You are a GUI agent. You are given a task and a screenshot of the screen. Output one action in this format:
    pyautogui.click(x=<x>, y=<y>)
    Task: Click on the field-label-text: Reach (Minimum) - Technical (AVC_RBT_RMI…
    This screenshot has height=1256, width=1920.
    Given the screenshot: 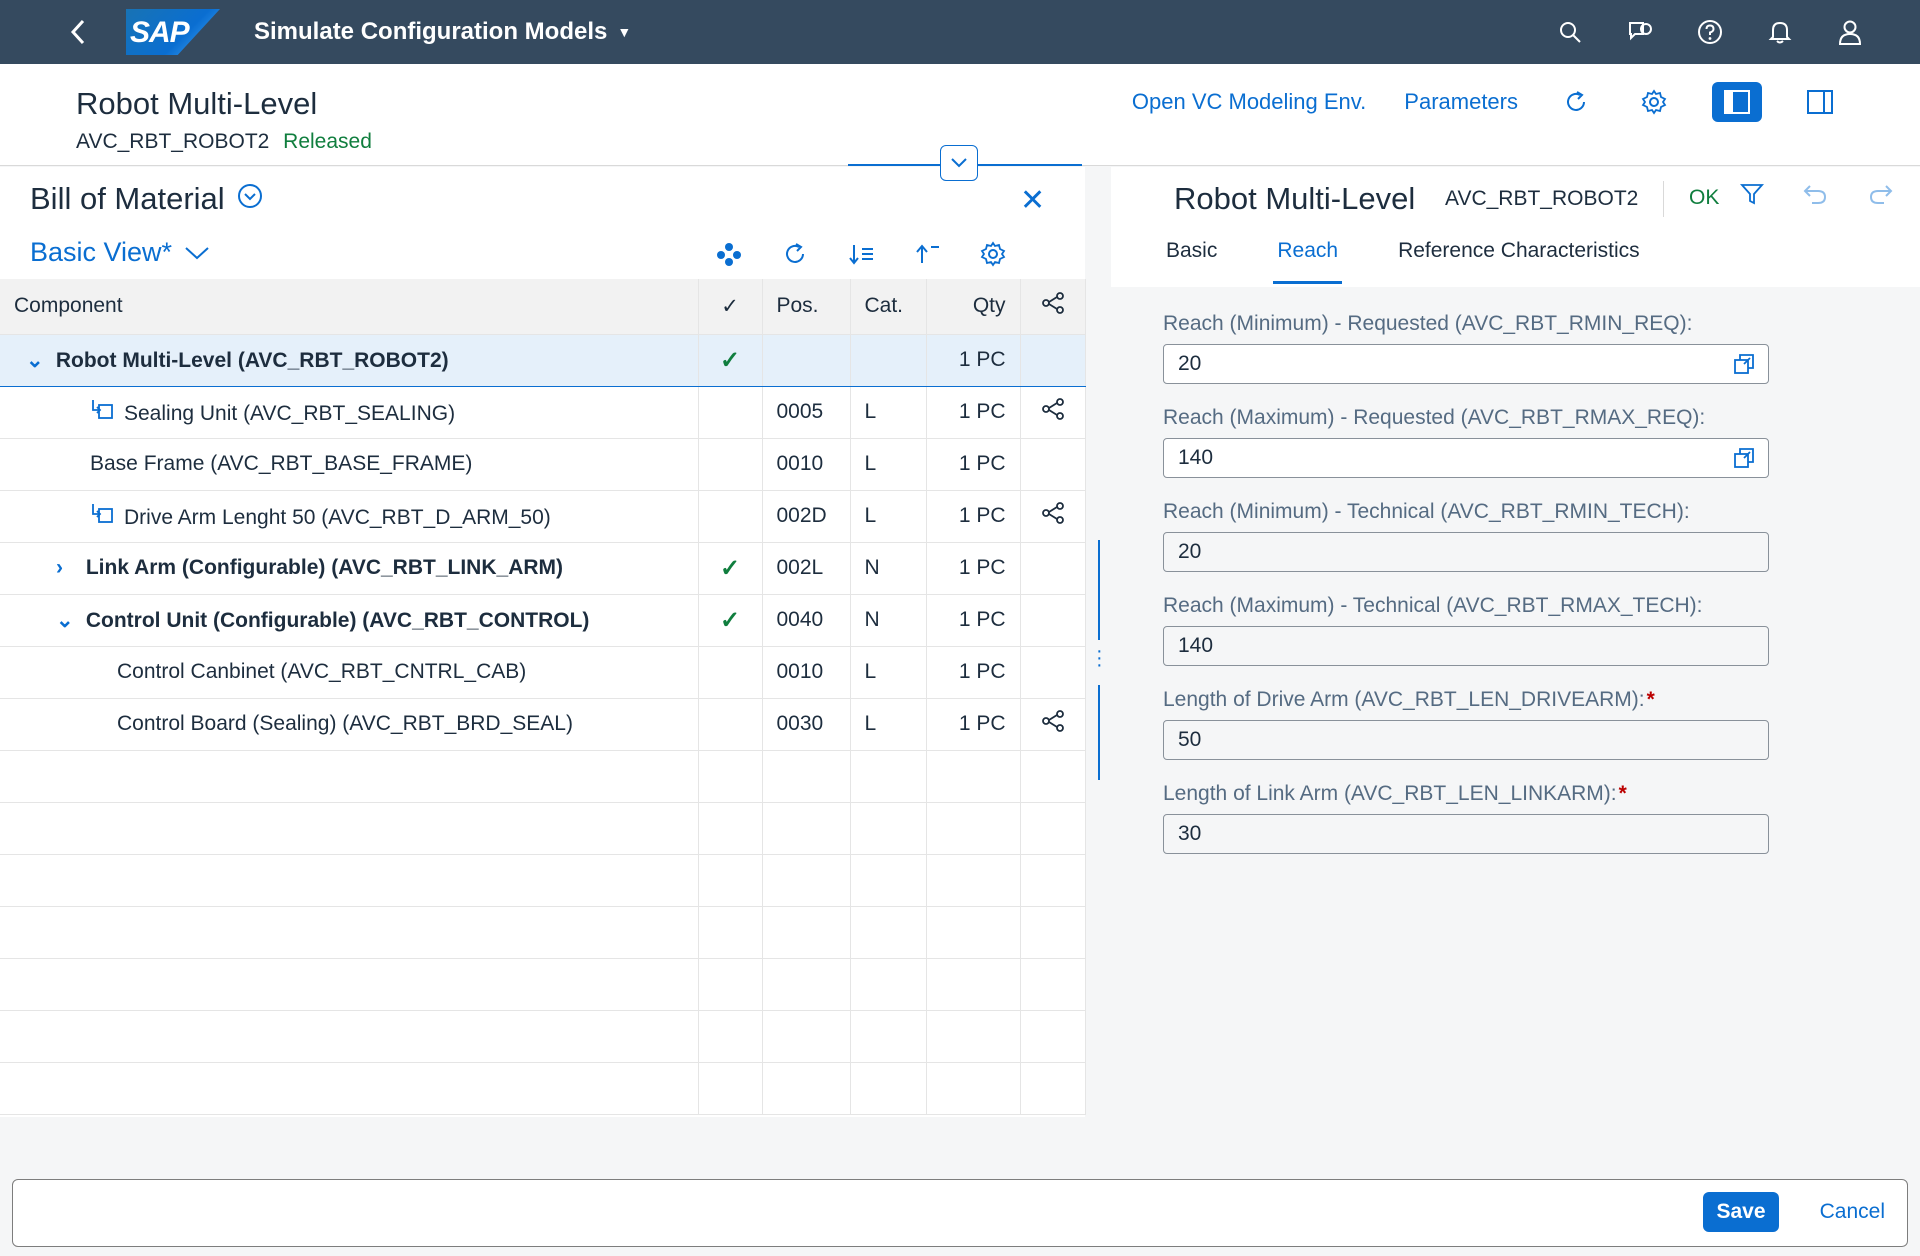 What is the action you would take?
    pyautogui.click(x=1426, y=511)
    